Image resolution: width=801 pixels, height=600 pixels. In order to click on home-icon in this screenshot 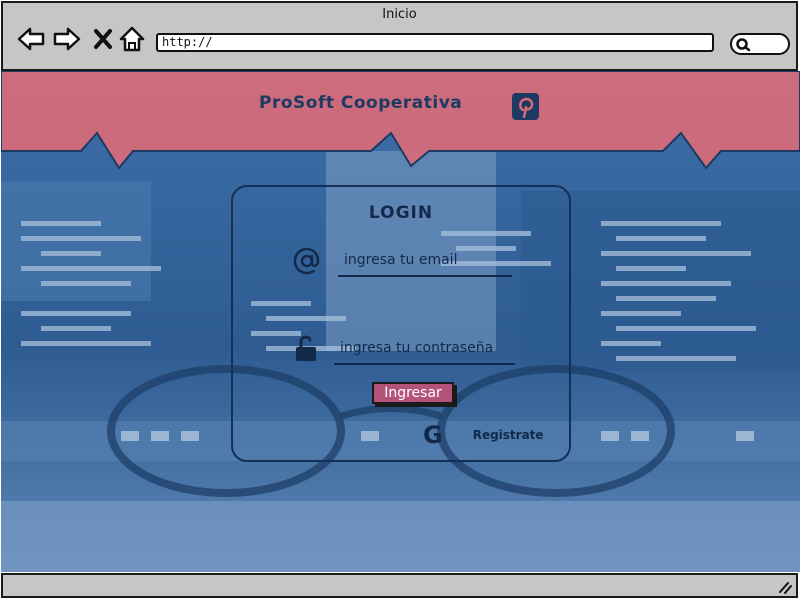, I will do `click(132, 39)`.